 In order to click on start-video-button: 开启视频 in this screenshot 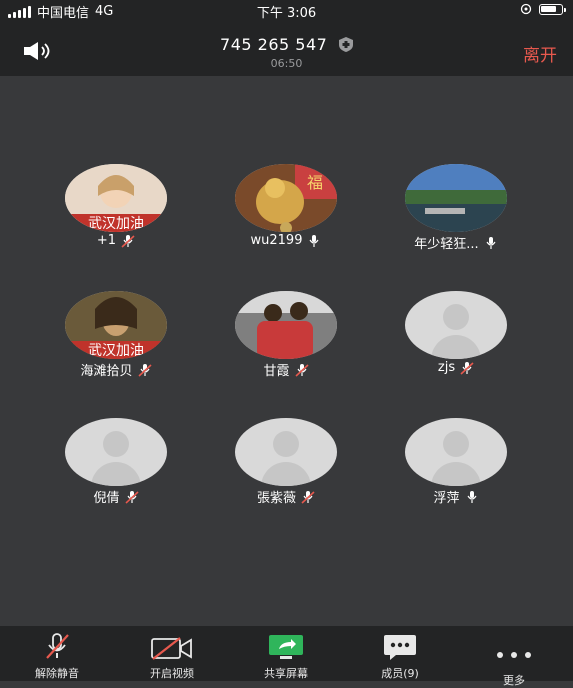, I will do `click(172, 653)`.